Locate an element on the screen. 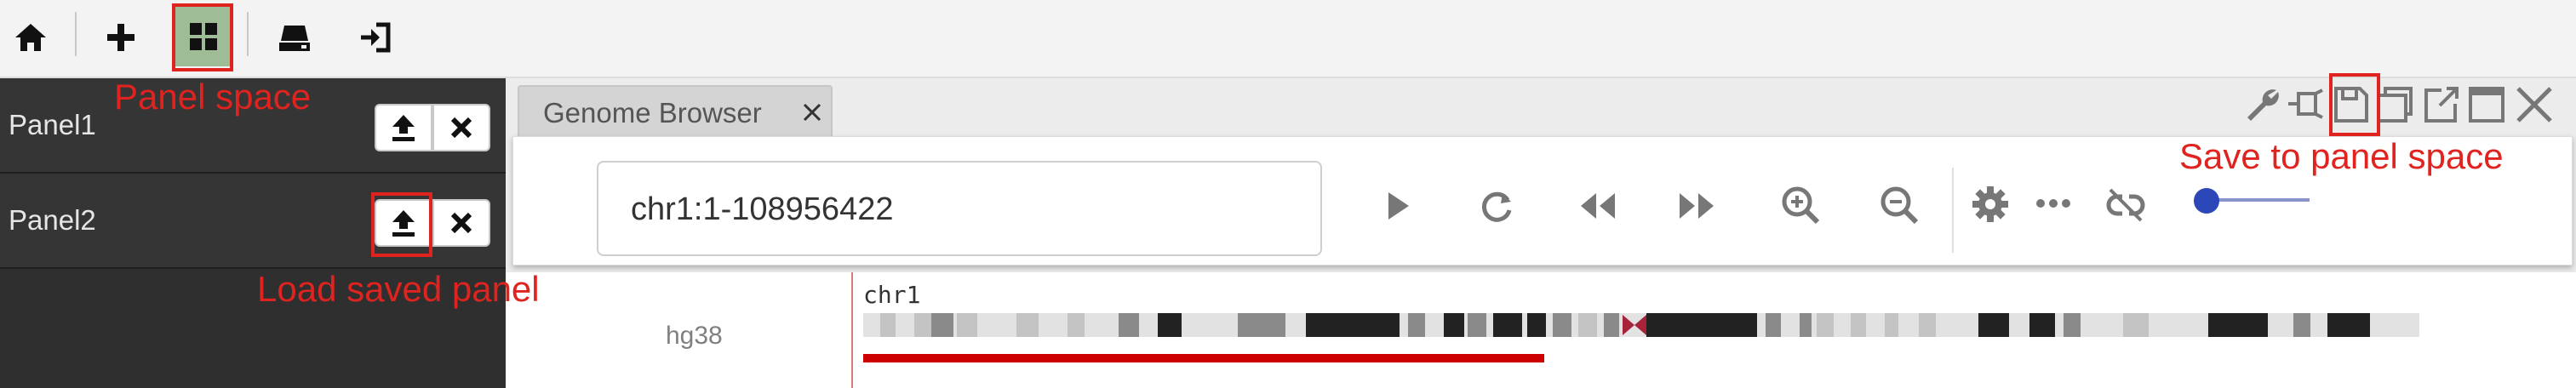 Image resolution: width=2576 pixels, height=388 pixels. home-button is located at coordinates (31, 37).